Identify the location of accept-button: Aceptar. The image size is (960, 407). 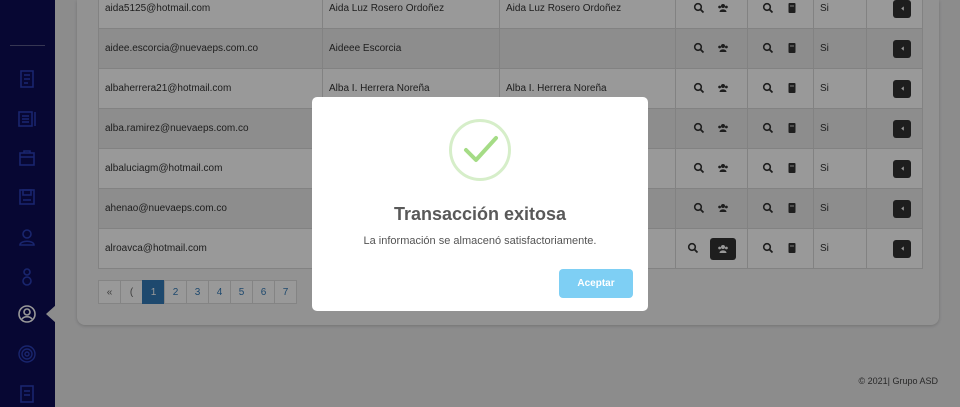
(596, 283).